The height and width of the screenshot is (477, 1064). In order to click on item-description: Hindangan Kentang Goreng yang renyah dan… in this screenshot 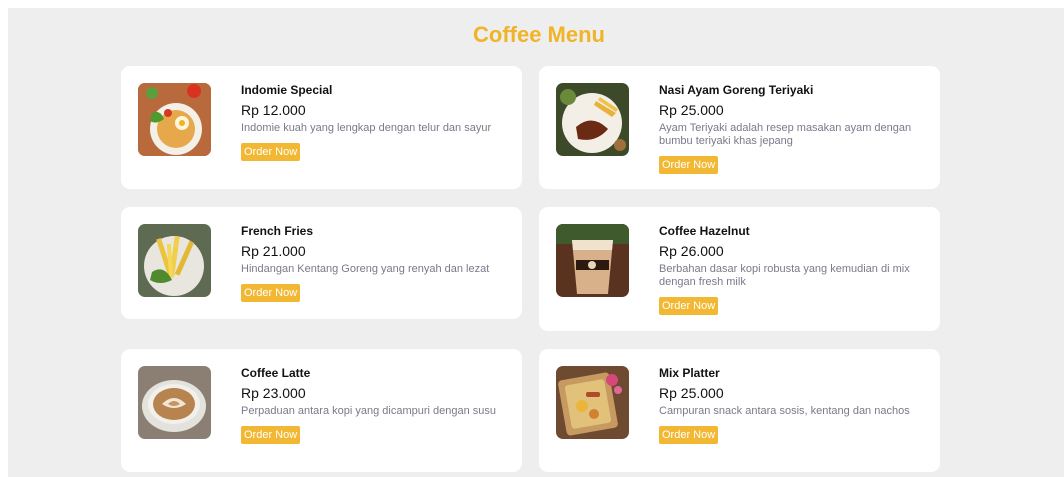, I will do `click(365, 269)`.